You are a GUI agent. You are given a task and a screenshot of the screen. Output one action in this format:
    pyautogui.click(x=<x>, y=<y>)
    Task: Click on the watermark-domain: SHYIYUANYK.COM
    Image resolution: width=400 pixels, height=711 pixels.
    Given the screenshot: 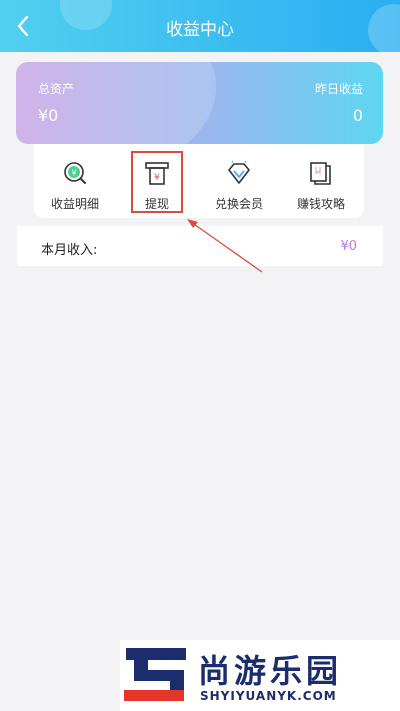 What is the action you would take?
    pyautogui.click(x=268, y=696)
    